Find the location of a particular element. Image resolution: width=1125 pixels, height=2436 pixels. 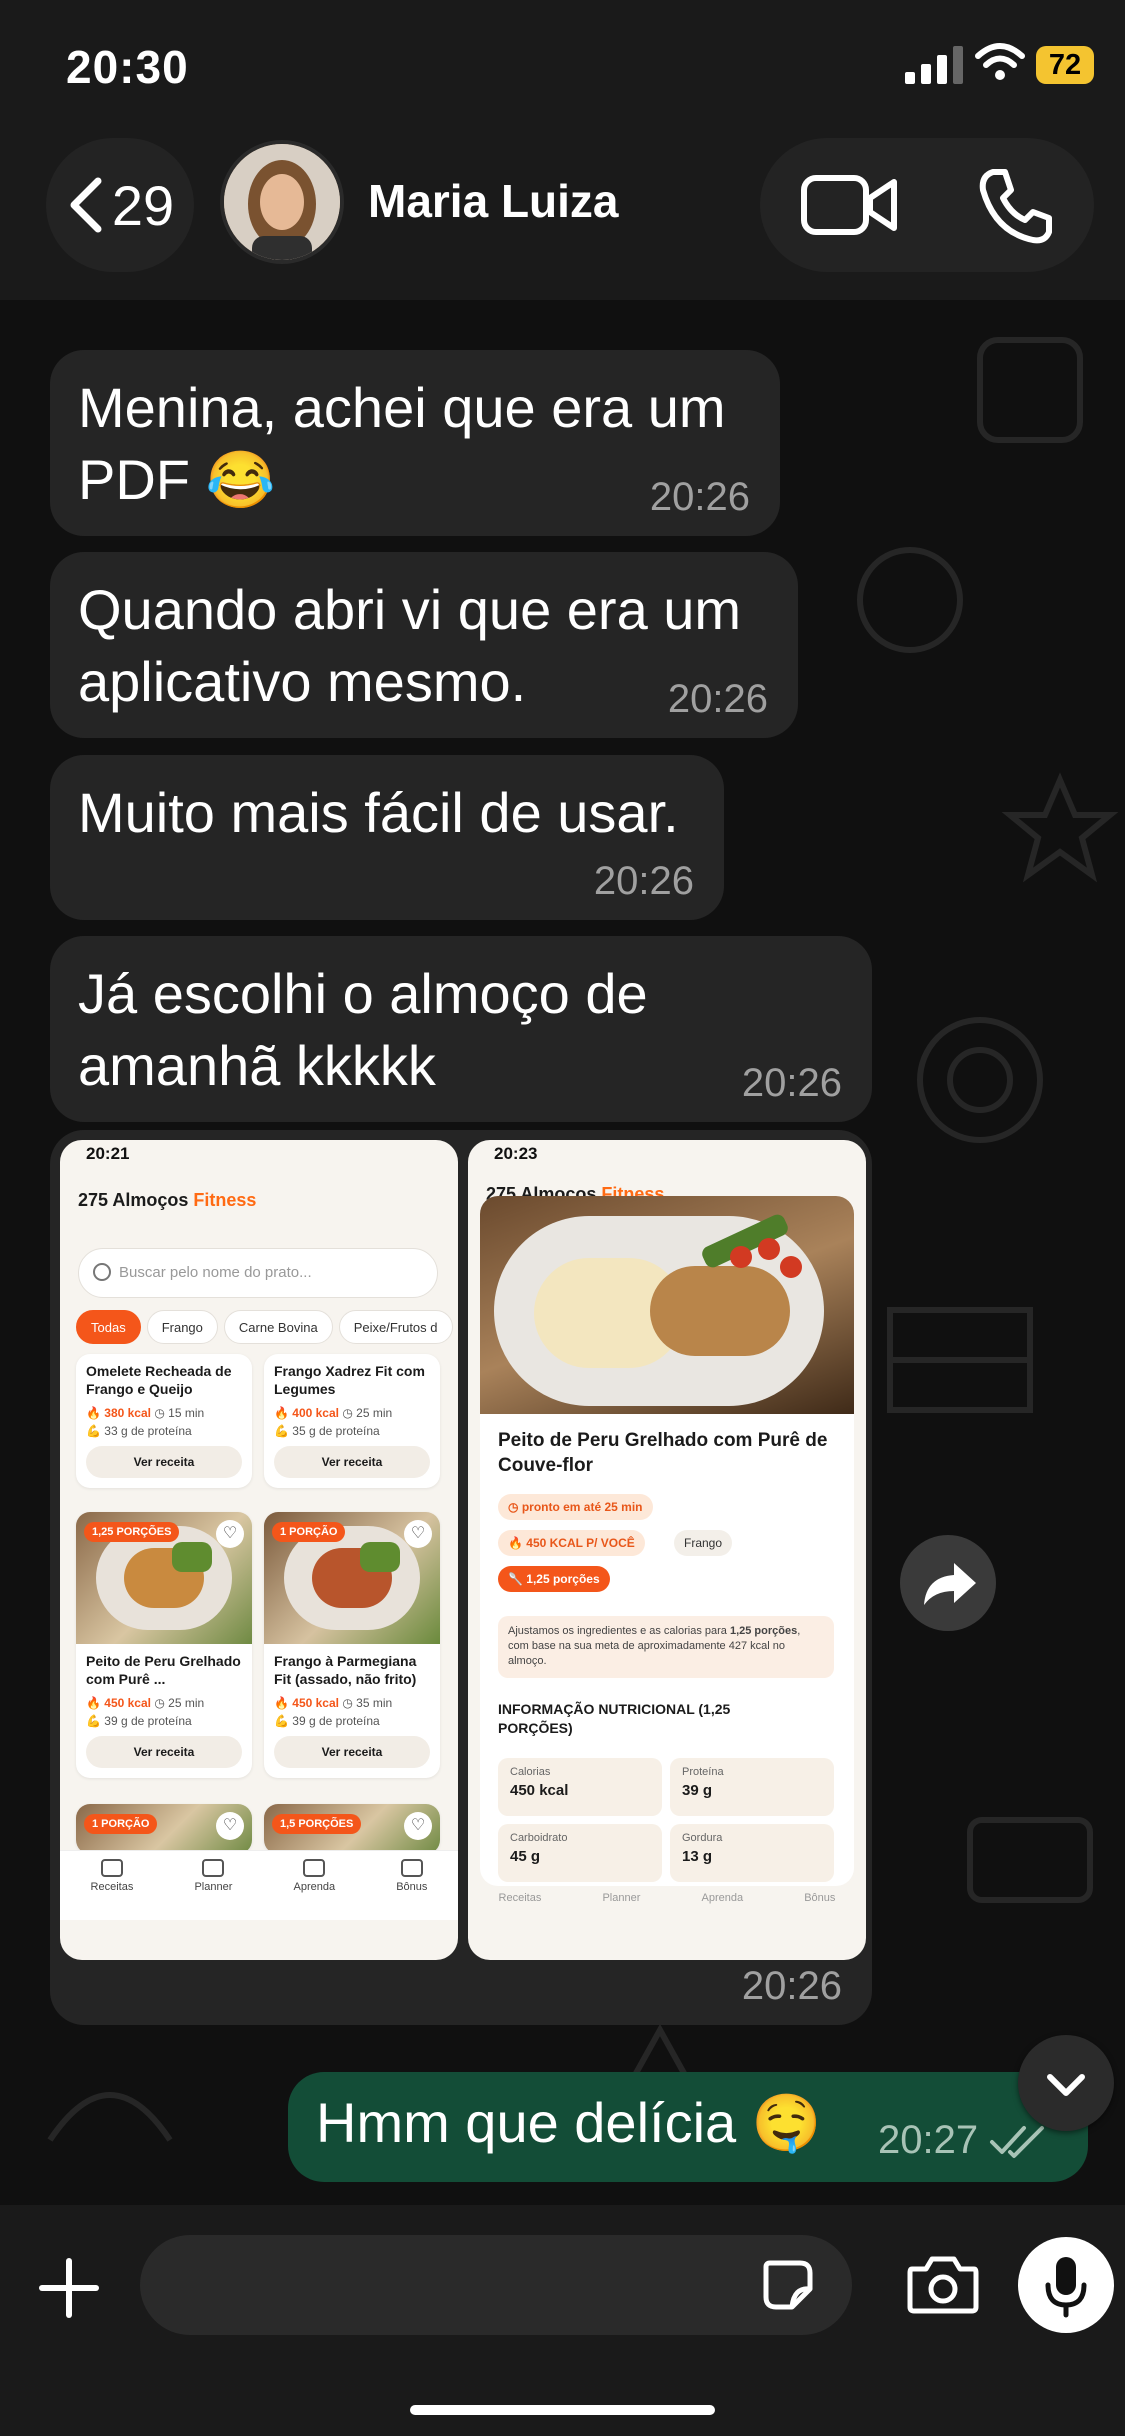

message-text: Hmm que delícia 🤤 is located at coordinates (569, 2122).